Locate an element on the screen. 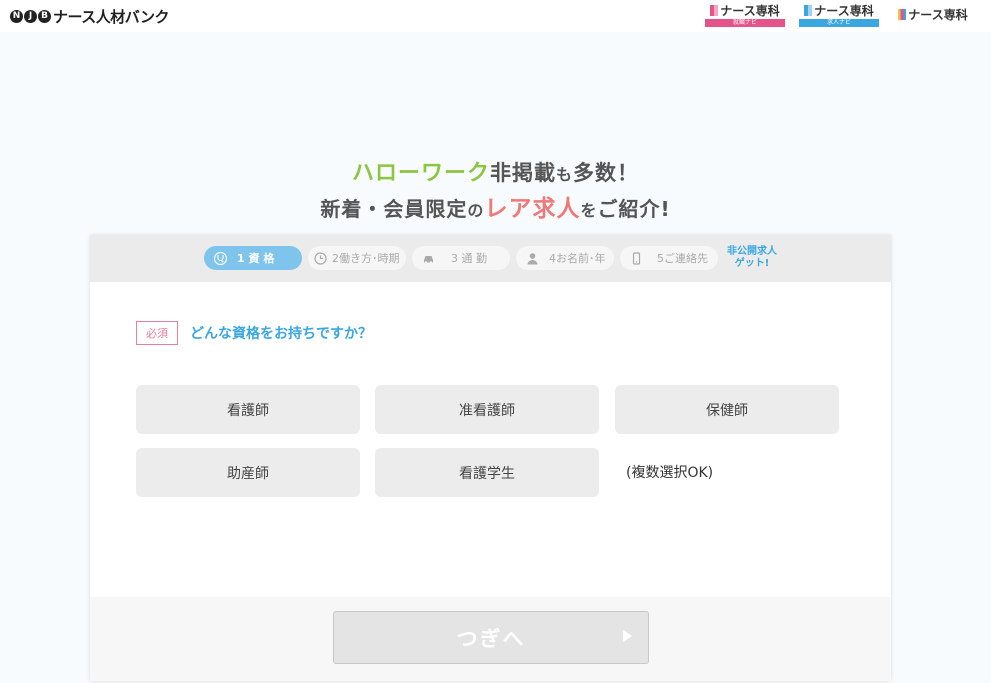 This screenshot has height=683, width=991. partner-link-shushoku: ナース専科 就職ナビ is located at coordinates (745, 15).